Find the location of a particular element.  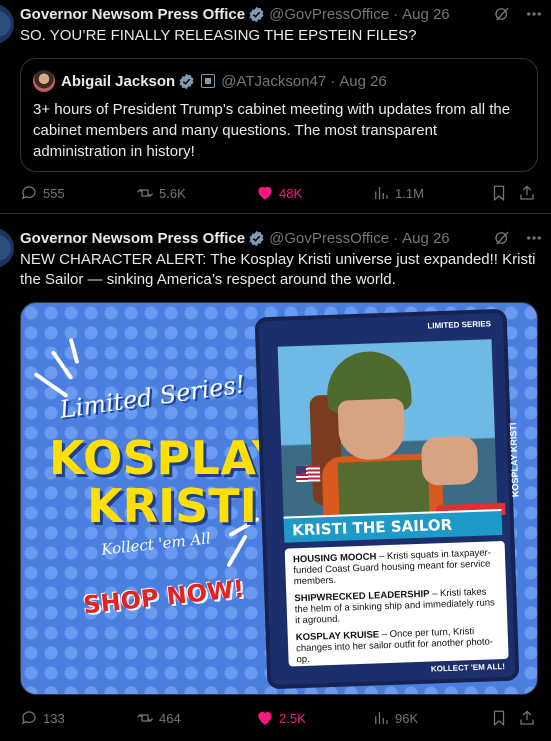

repost-count: 5.6K is located at coordinates (172, 193).